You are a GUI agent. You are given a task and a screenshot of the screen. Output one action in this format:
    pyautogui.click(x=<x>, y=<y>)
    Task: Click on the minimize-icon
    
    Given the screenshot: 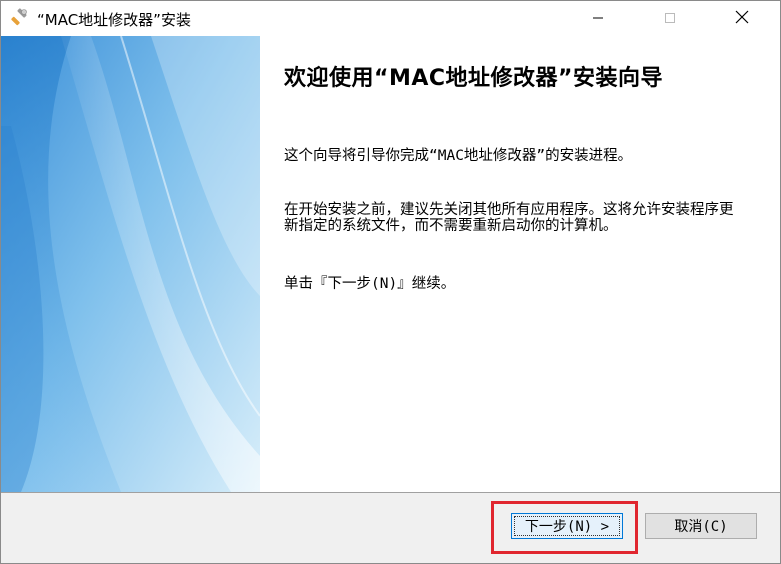 What is the action you would take?
    pyautogui.click(x=598, y=18)
    